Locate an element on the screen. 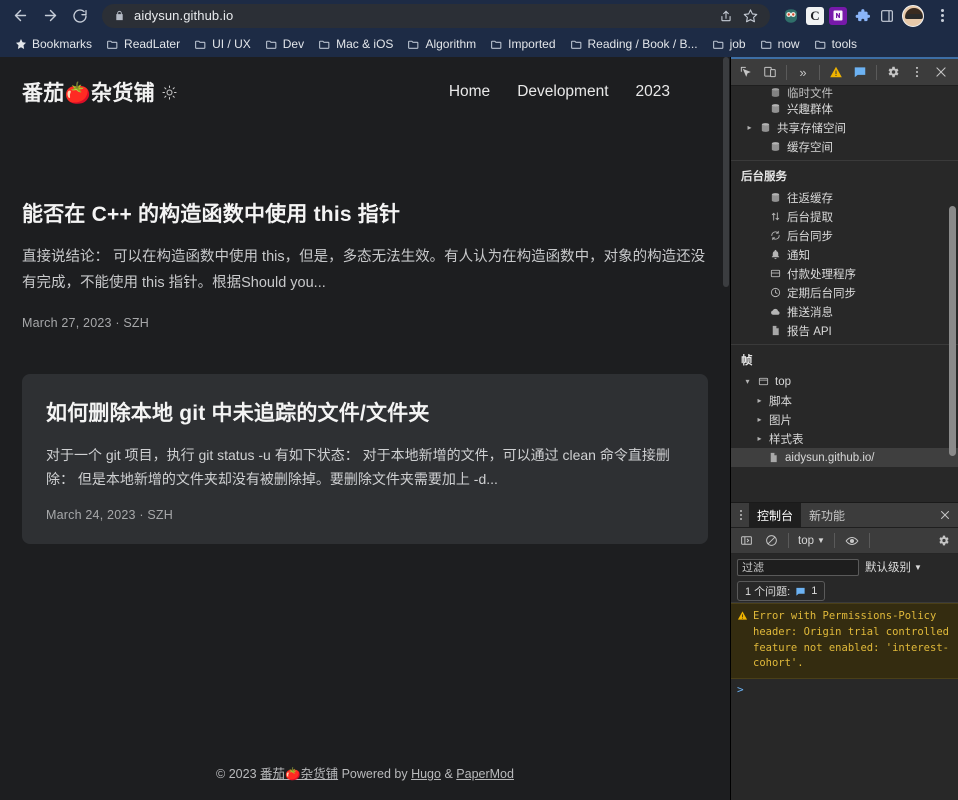 The width and height of the screenshot is (958, 800). post-title: 如何删除本地 git 中未追踪的文件/文件夹 is located at coordinates (365, 414).